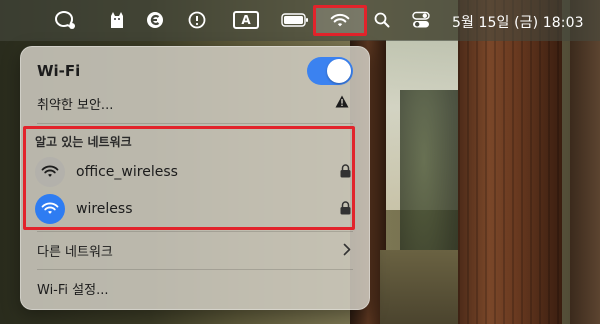 The width and height of the screenshot is (600, 324). Describe the element at coordinates (518, 22) in the screenshot. I see `menubar-clock: 5월 15일 (금) 18:03` at that location.